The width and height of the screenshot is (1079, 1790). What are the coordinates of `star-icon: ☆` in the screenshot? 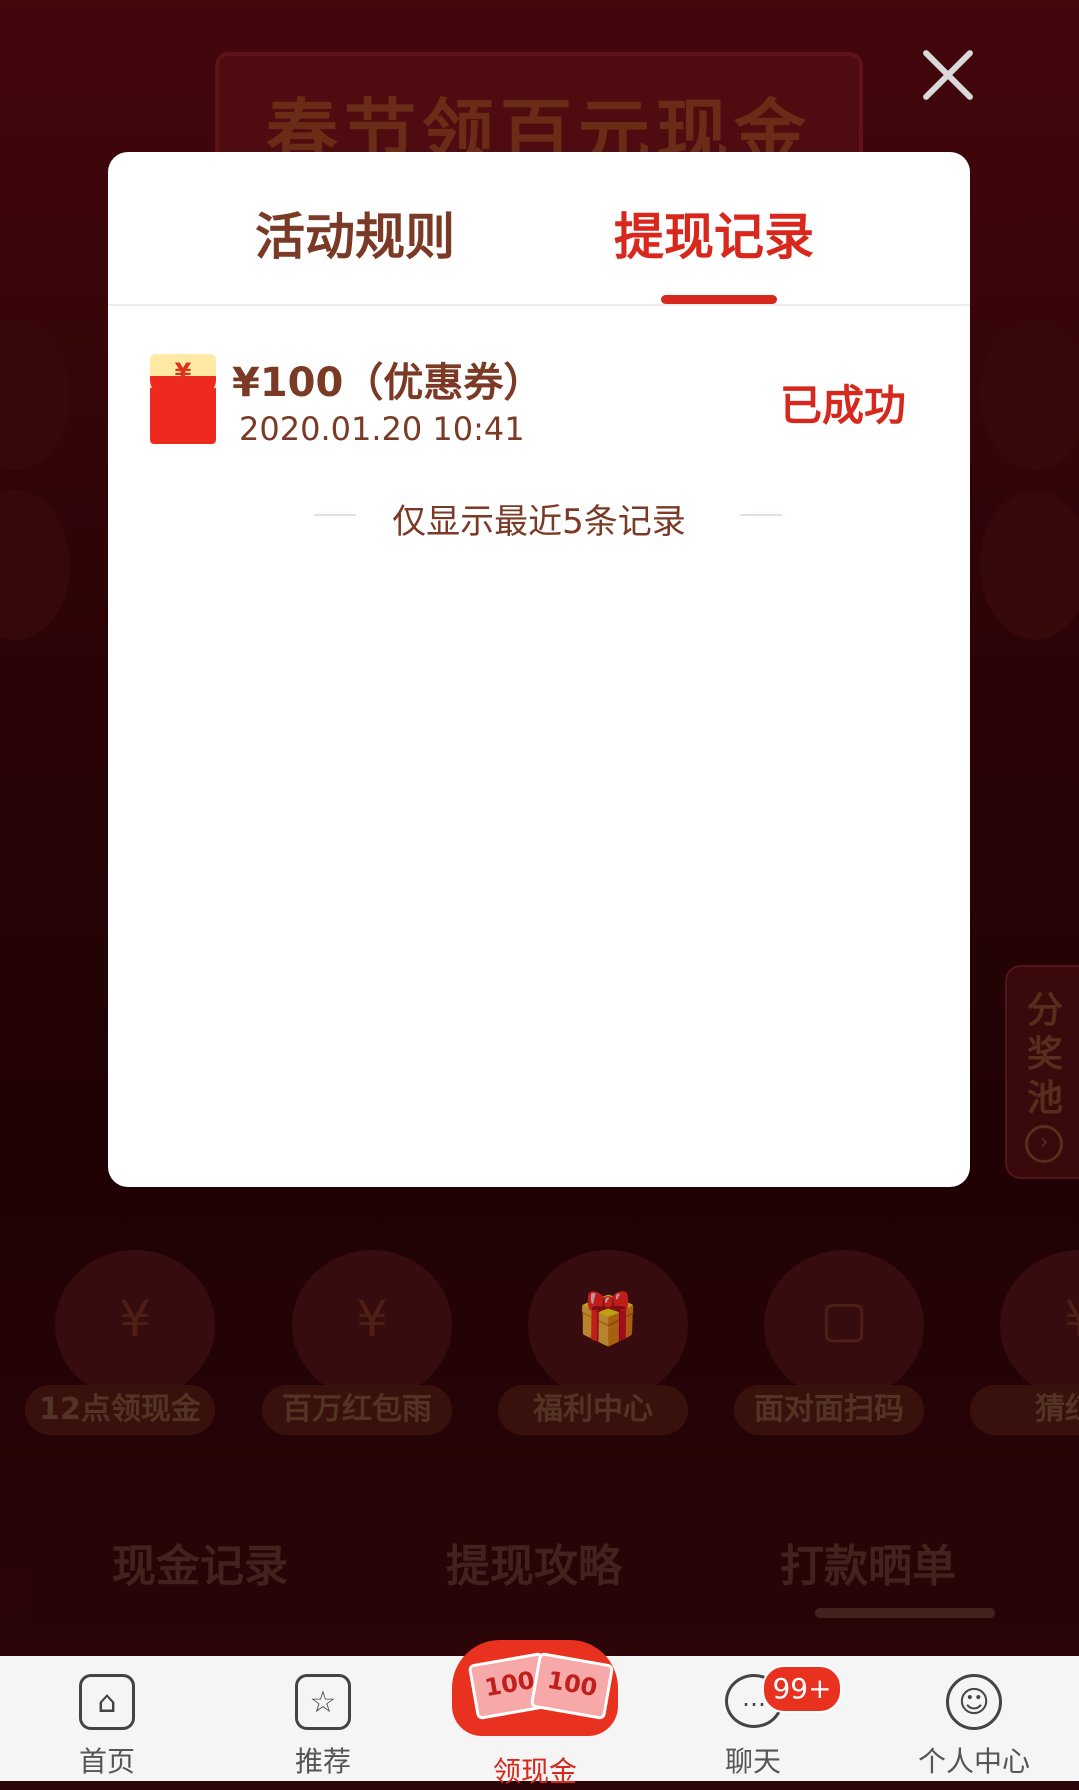 It's located at (323, 1702).